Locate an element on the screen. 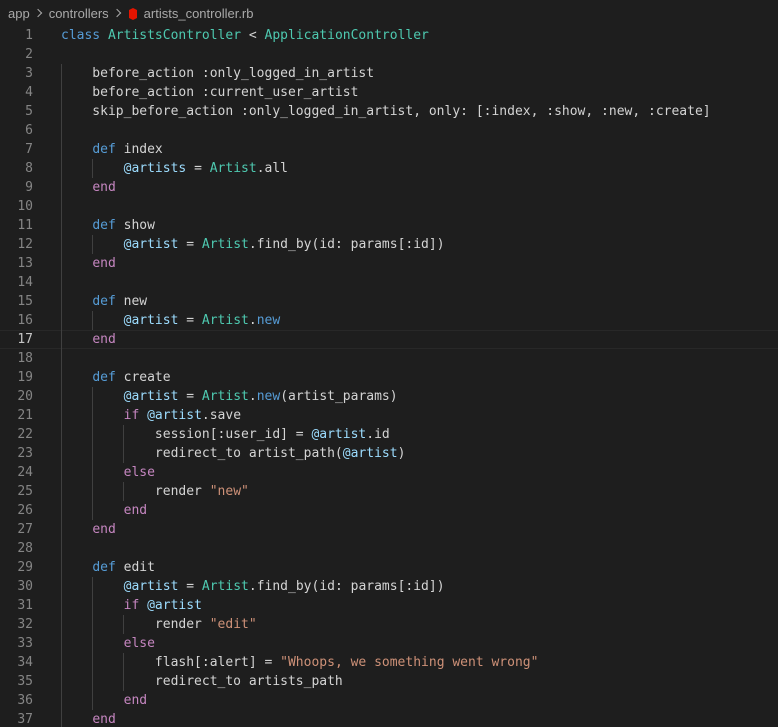 Image resolution: width=778 pixels, height=727 pixels. code-text: @artist = Artist.new is located at coordinates (202, 320).